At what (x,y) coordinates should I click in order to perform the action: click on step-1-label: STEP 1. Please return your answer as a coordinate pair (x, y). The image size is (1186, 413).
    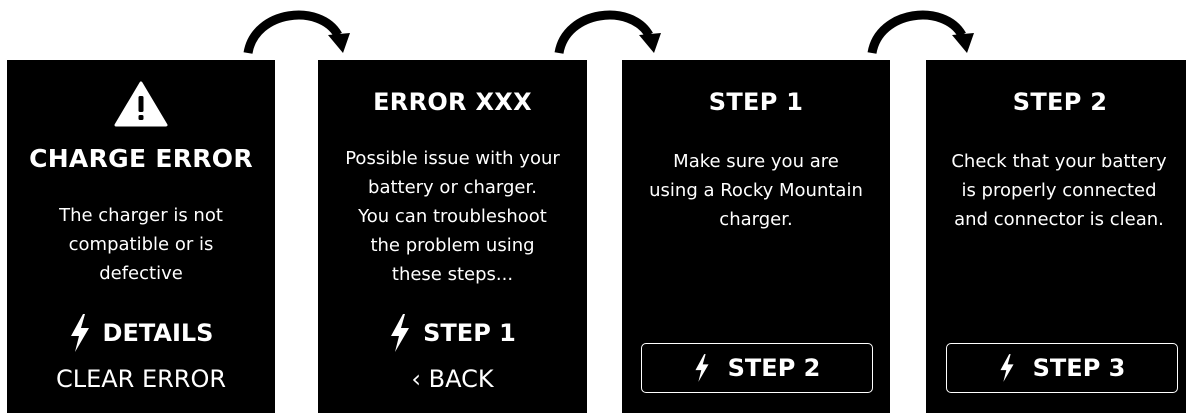
    Looking at the image, I should click on (469, 333).